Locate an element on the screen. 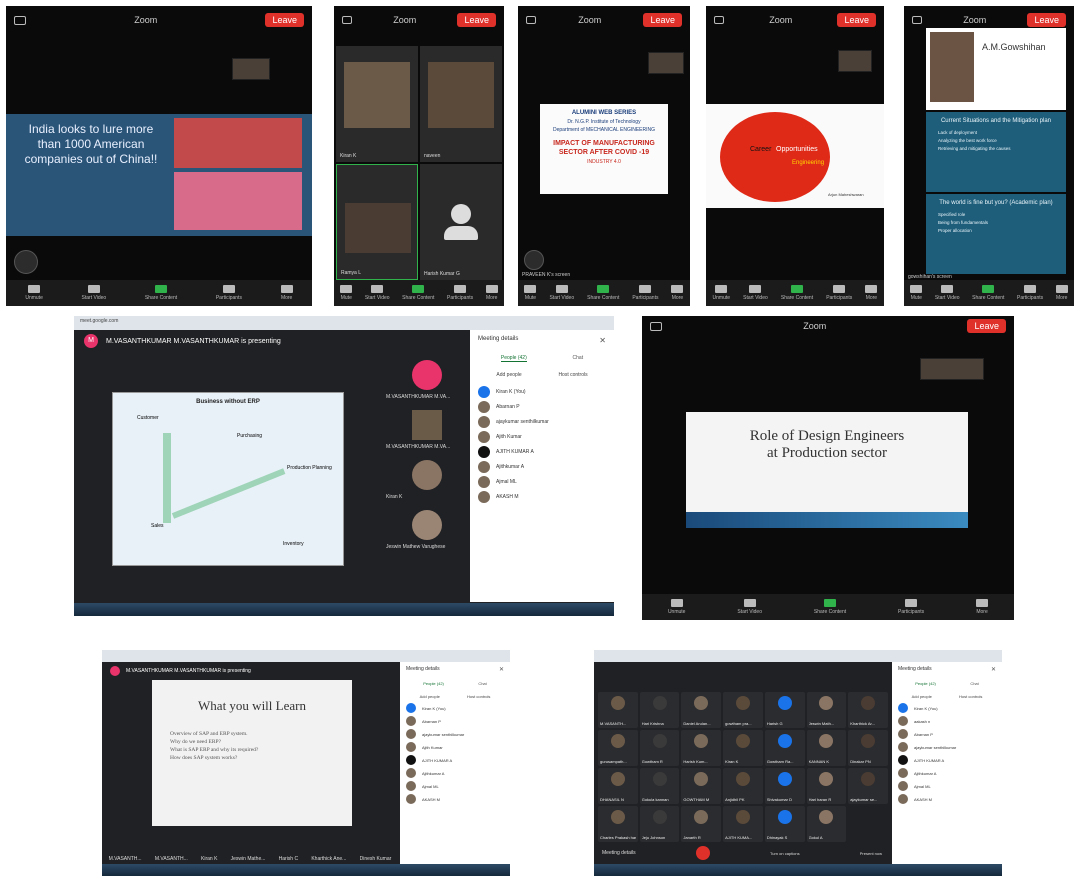  participant-tile: Anjidhil PK is located at coordinates (743, 786).